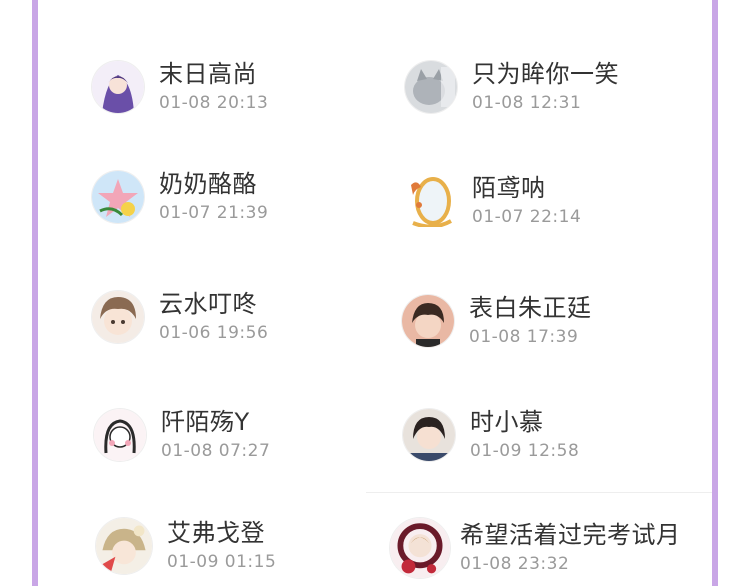 The height and width of the screenshot is (586, 750). I want to click on user-name: 末日高尚, so click(213, 74).